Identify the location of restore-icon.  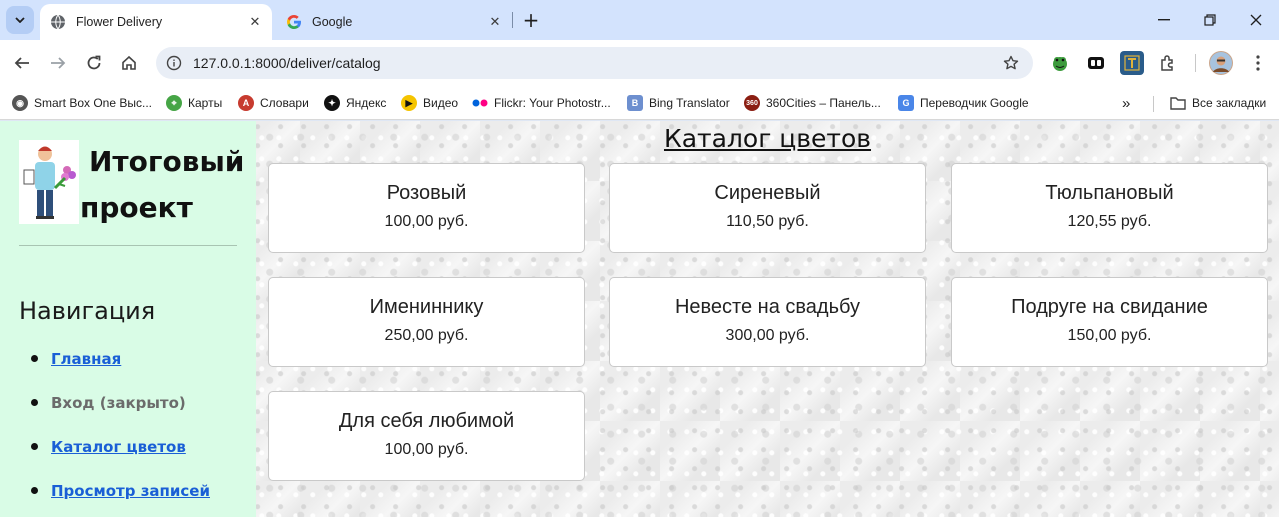
(1210, 20).